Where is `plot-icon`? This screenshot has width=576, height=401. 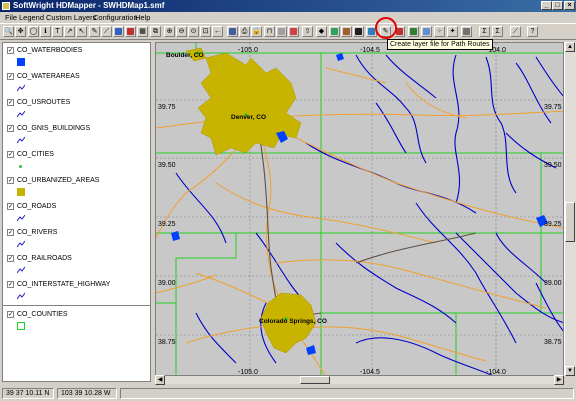 plot-icon is located at coordinates (399, 31).